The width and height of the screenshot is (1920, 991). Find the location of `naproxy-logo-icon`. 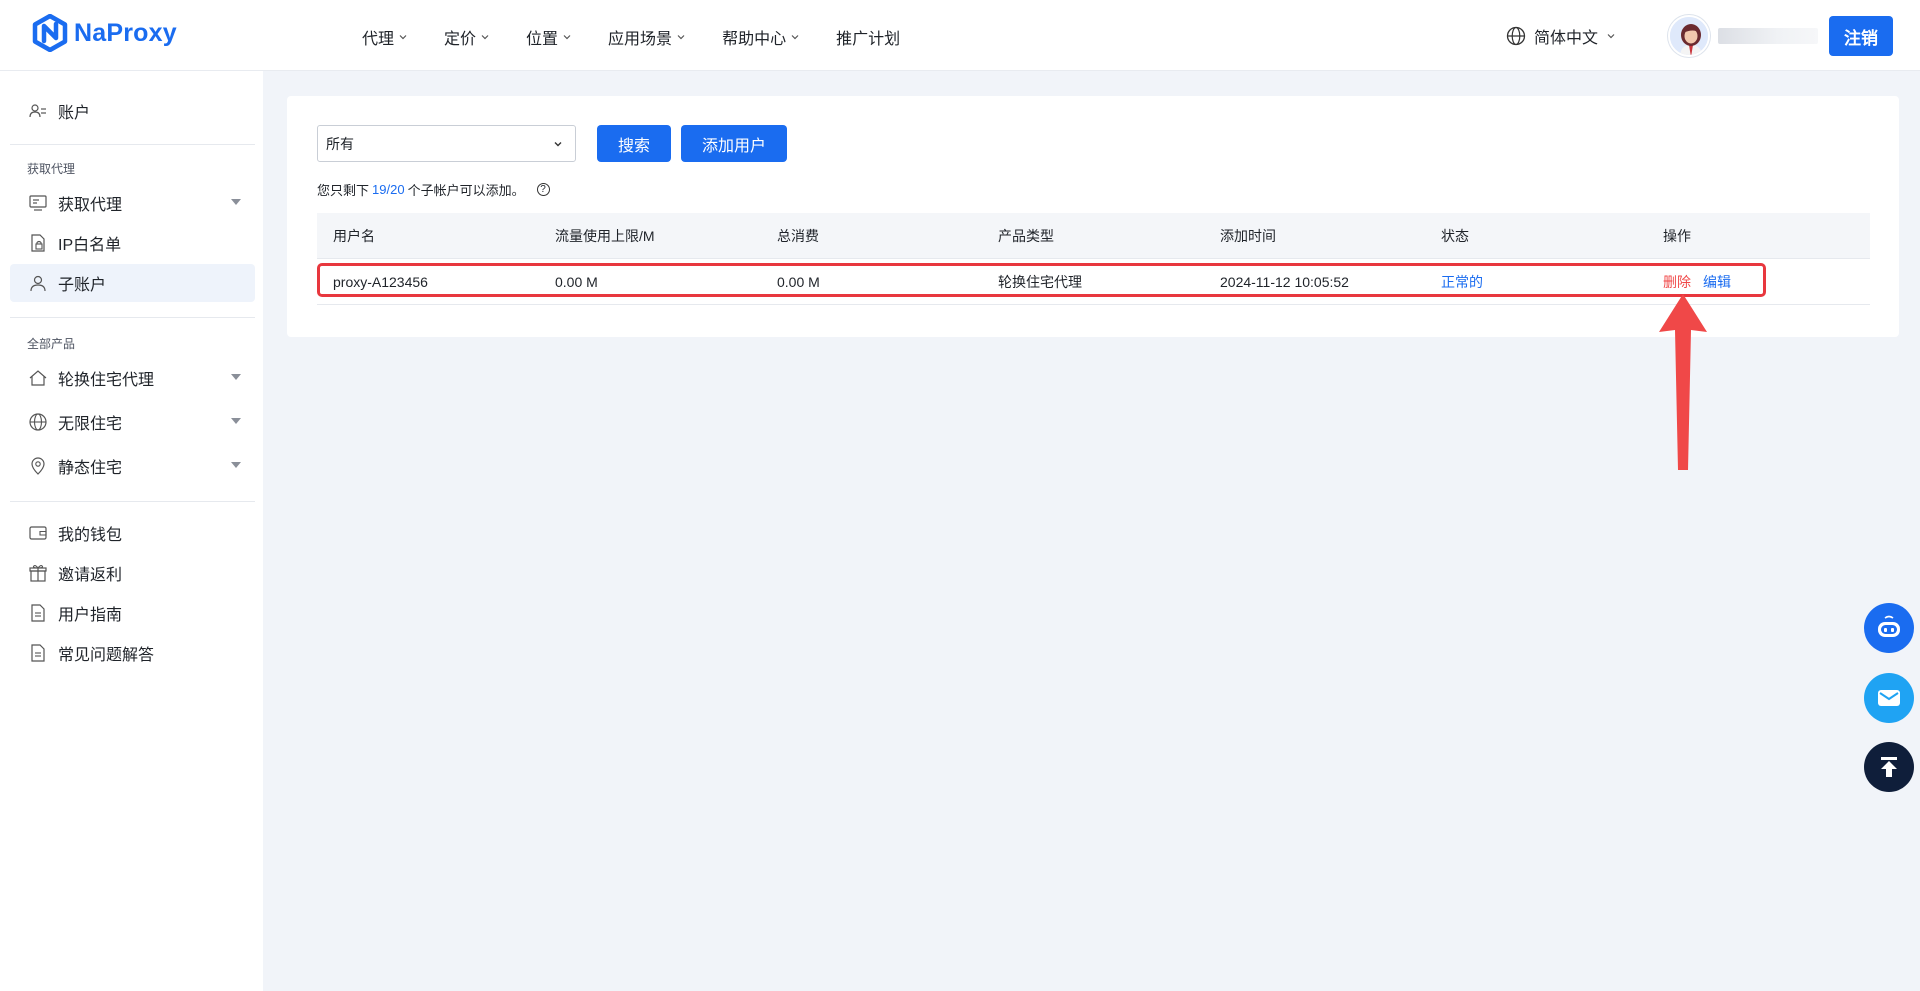

naproxy-logo-icon is located at coordinates (50, 33).